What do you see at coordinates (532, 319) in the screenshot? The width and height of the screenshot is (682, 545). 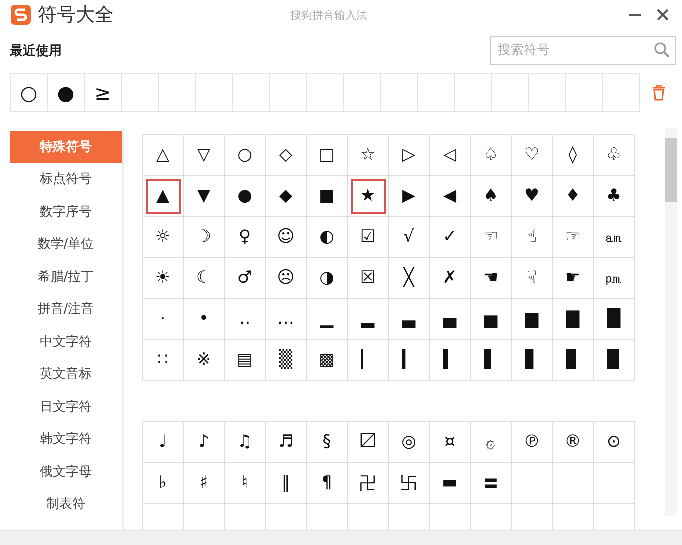 I see `symbol-cell: ▆` at bounding box center [532, 319].